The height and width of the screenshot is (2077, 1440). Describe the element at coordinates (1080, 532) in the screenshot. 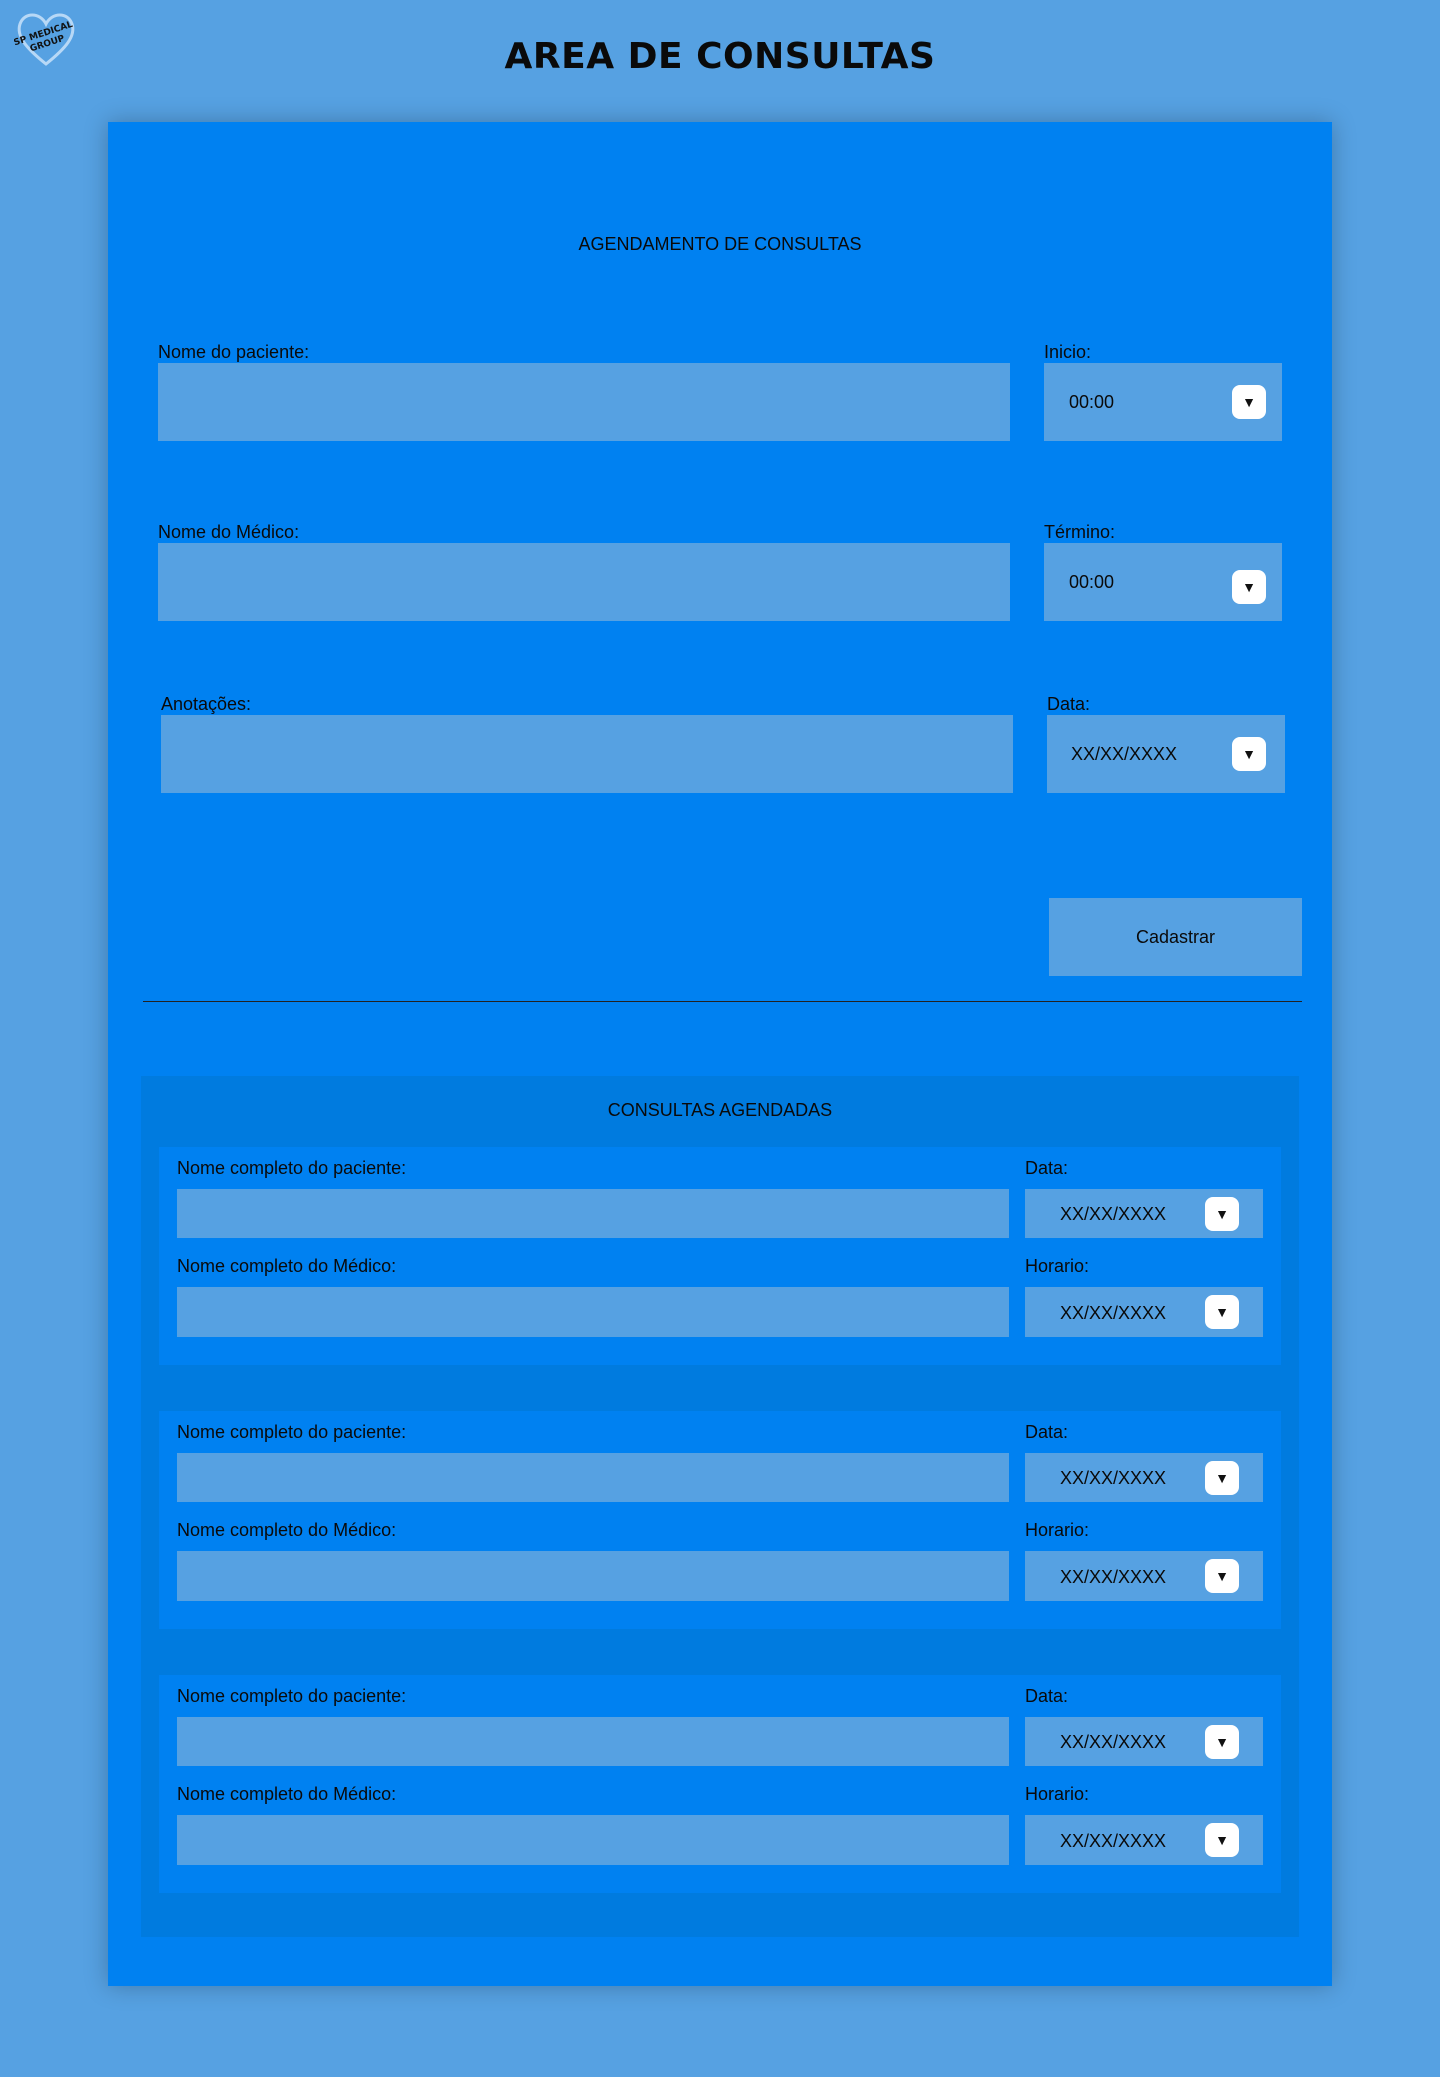

I see `end-time-label: Término:` at that location.